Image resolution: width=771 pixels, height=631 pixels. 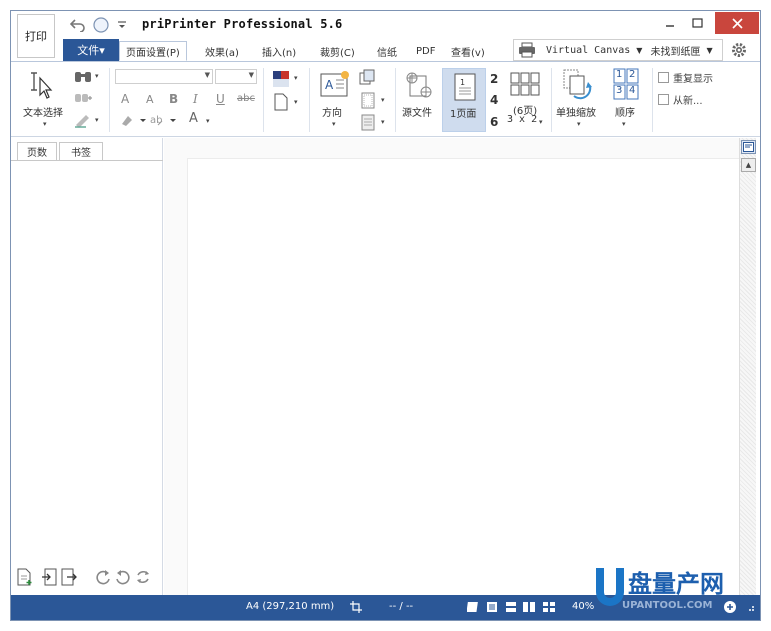 What do you see at coordinates (670, 23) in the screenshot?
I see `minimize-button` at bounding box center [670, 23].